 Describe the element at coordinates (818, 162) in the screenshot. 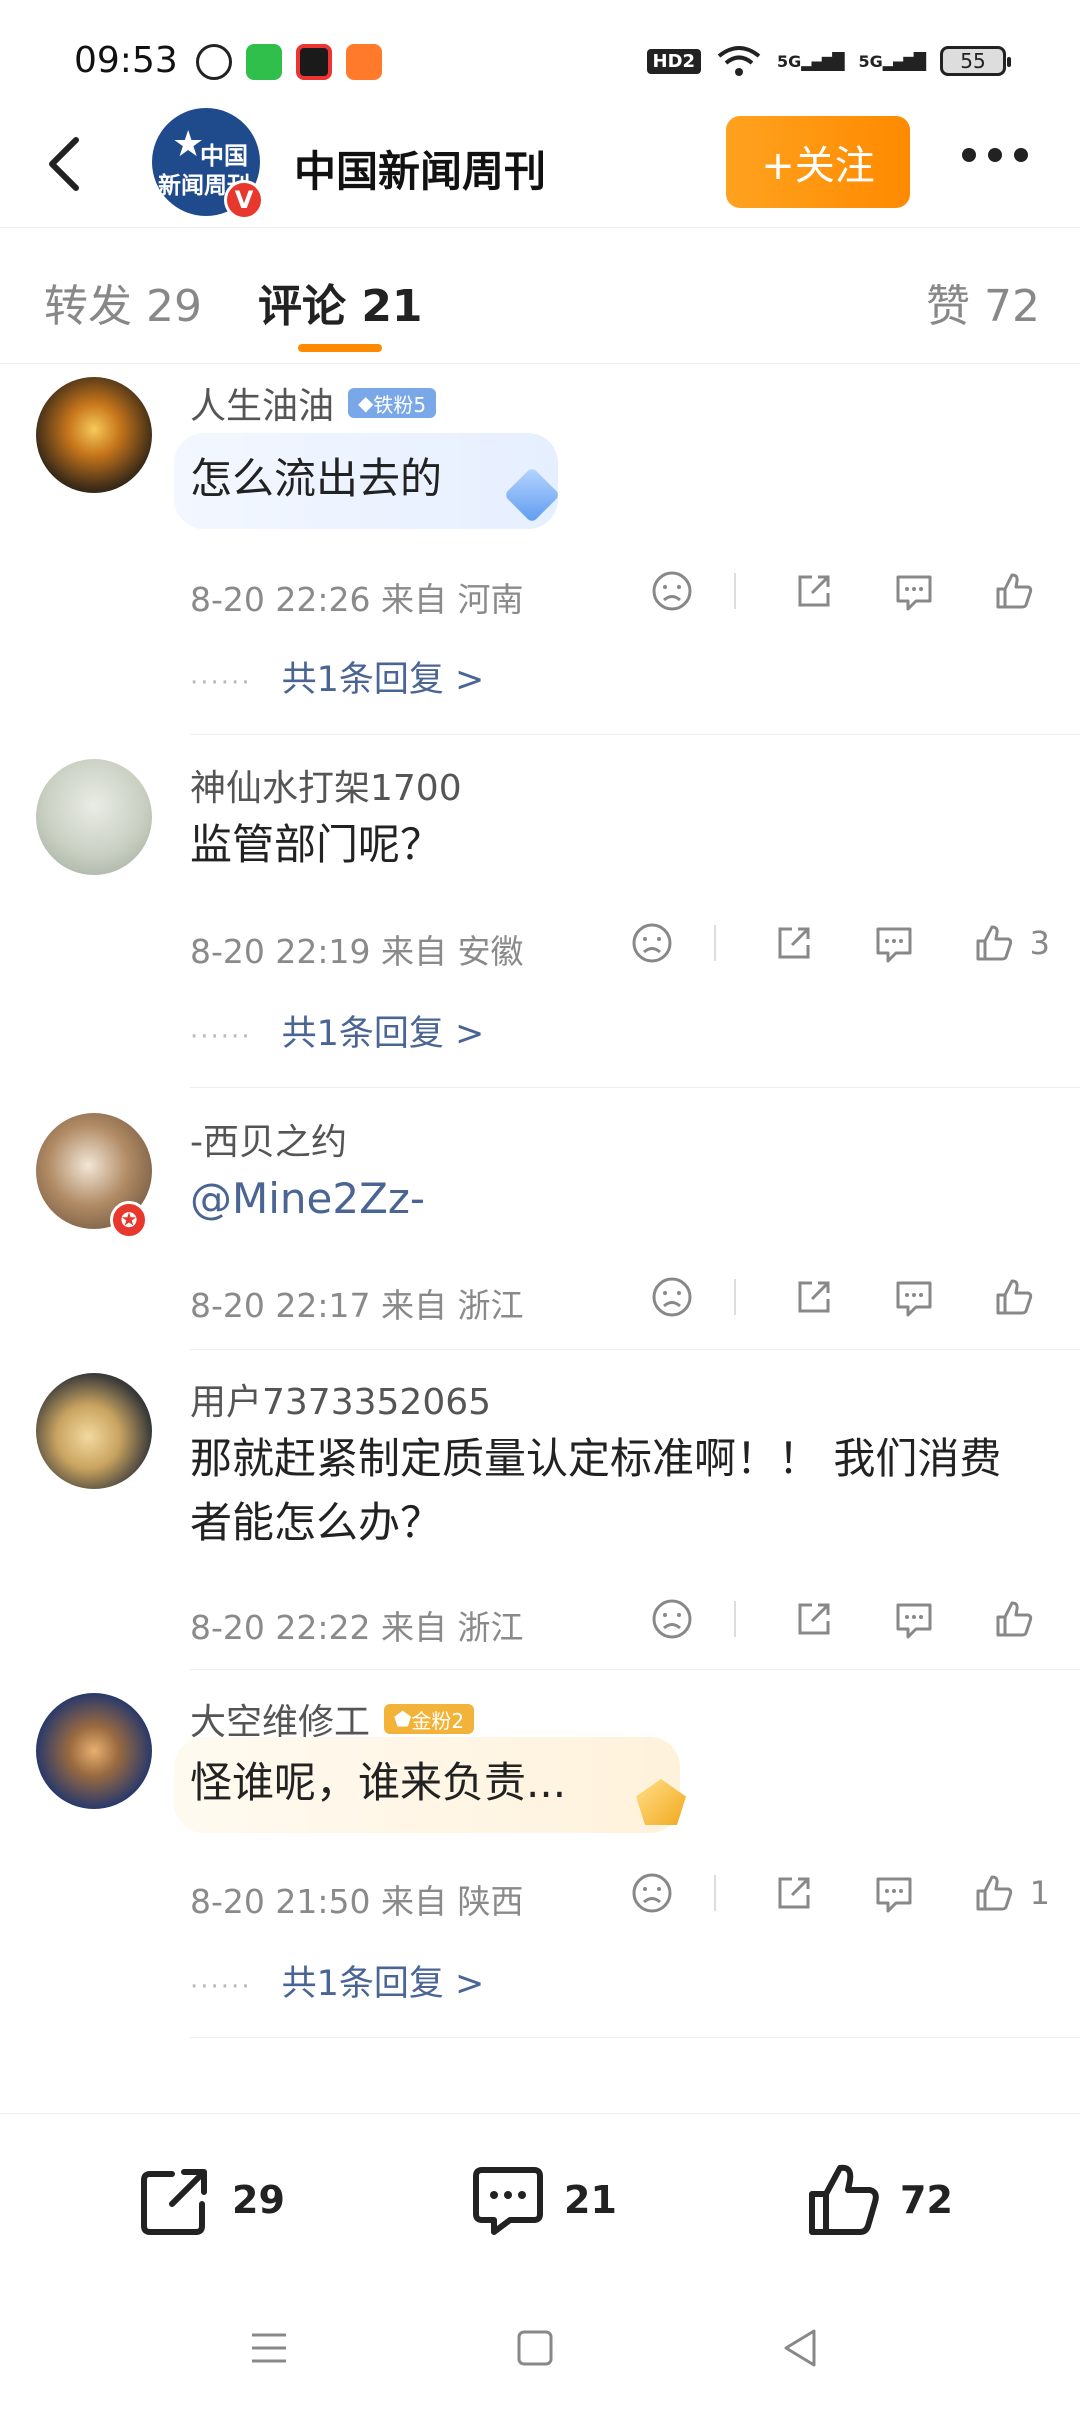

I see `follow-button: +关注` at that location.